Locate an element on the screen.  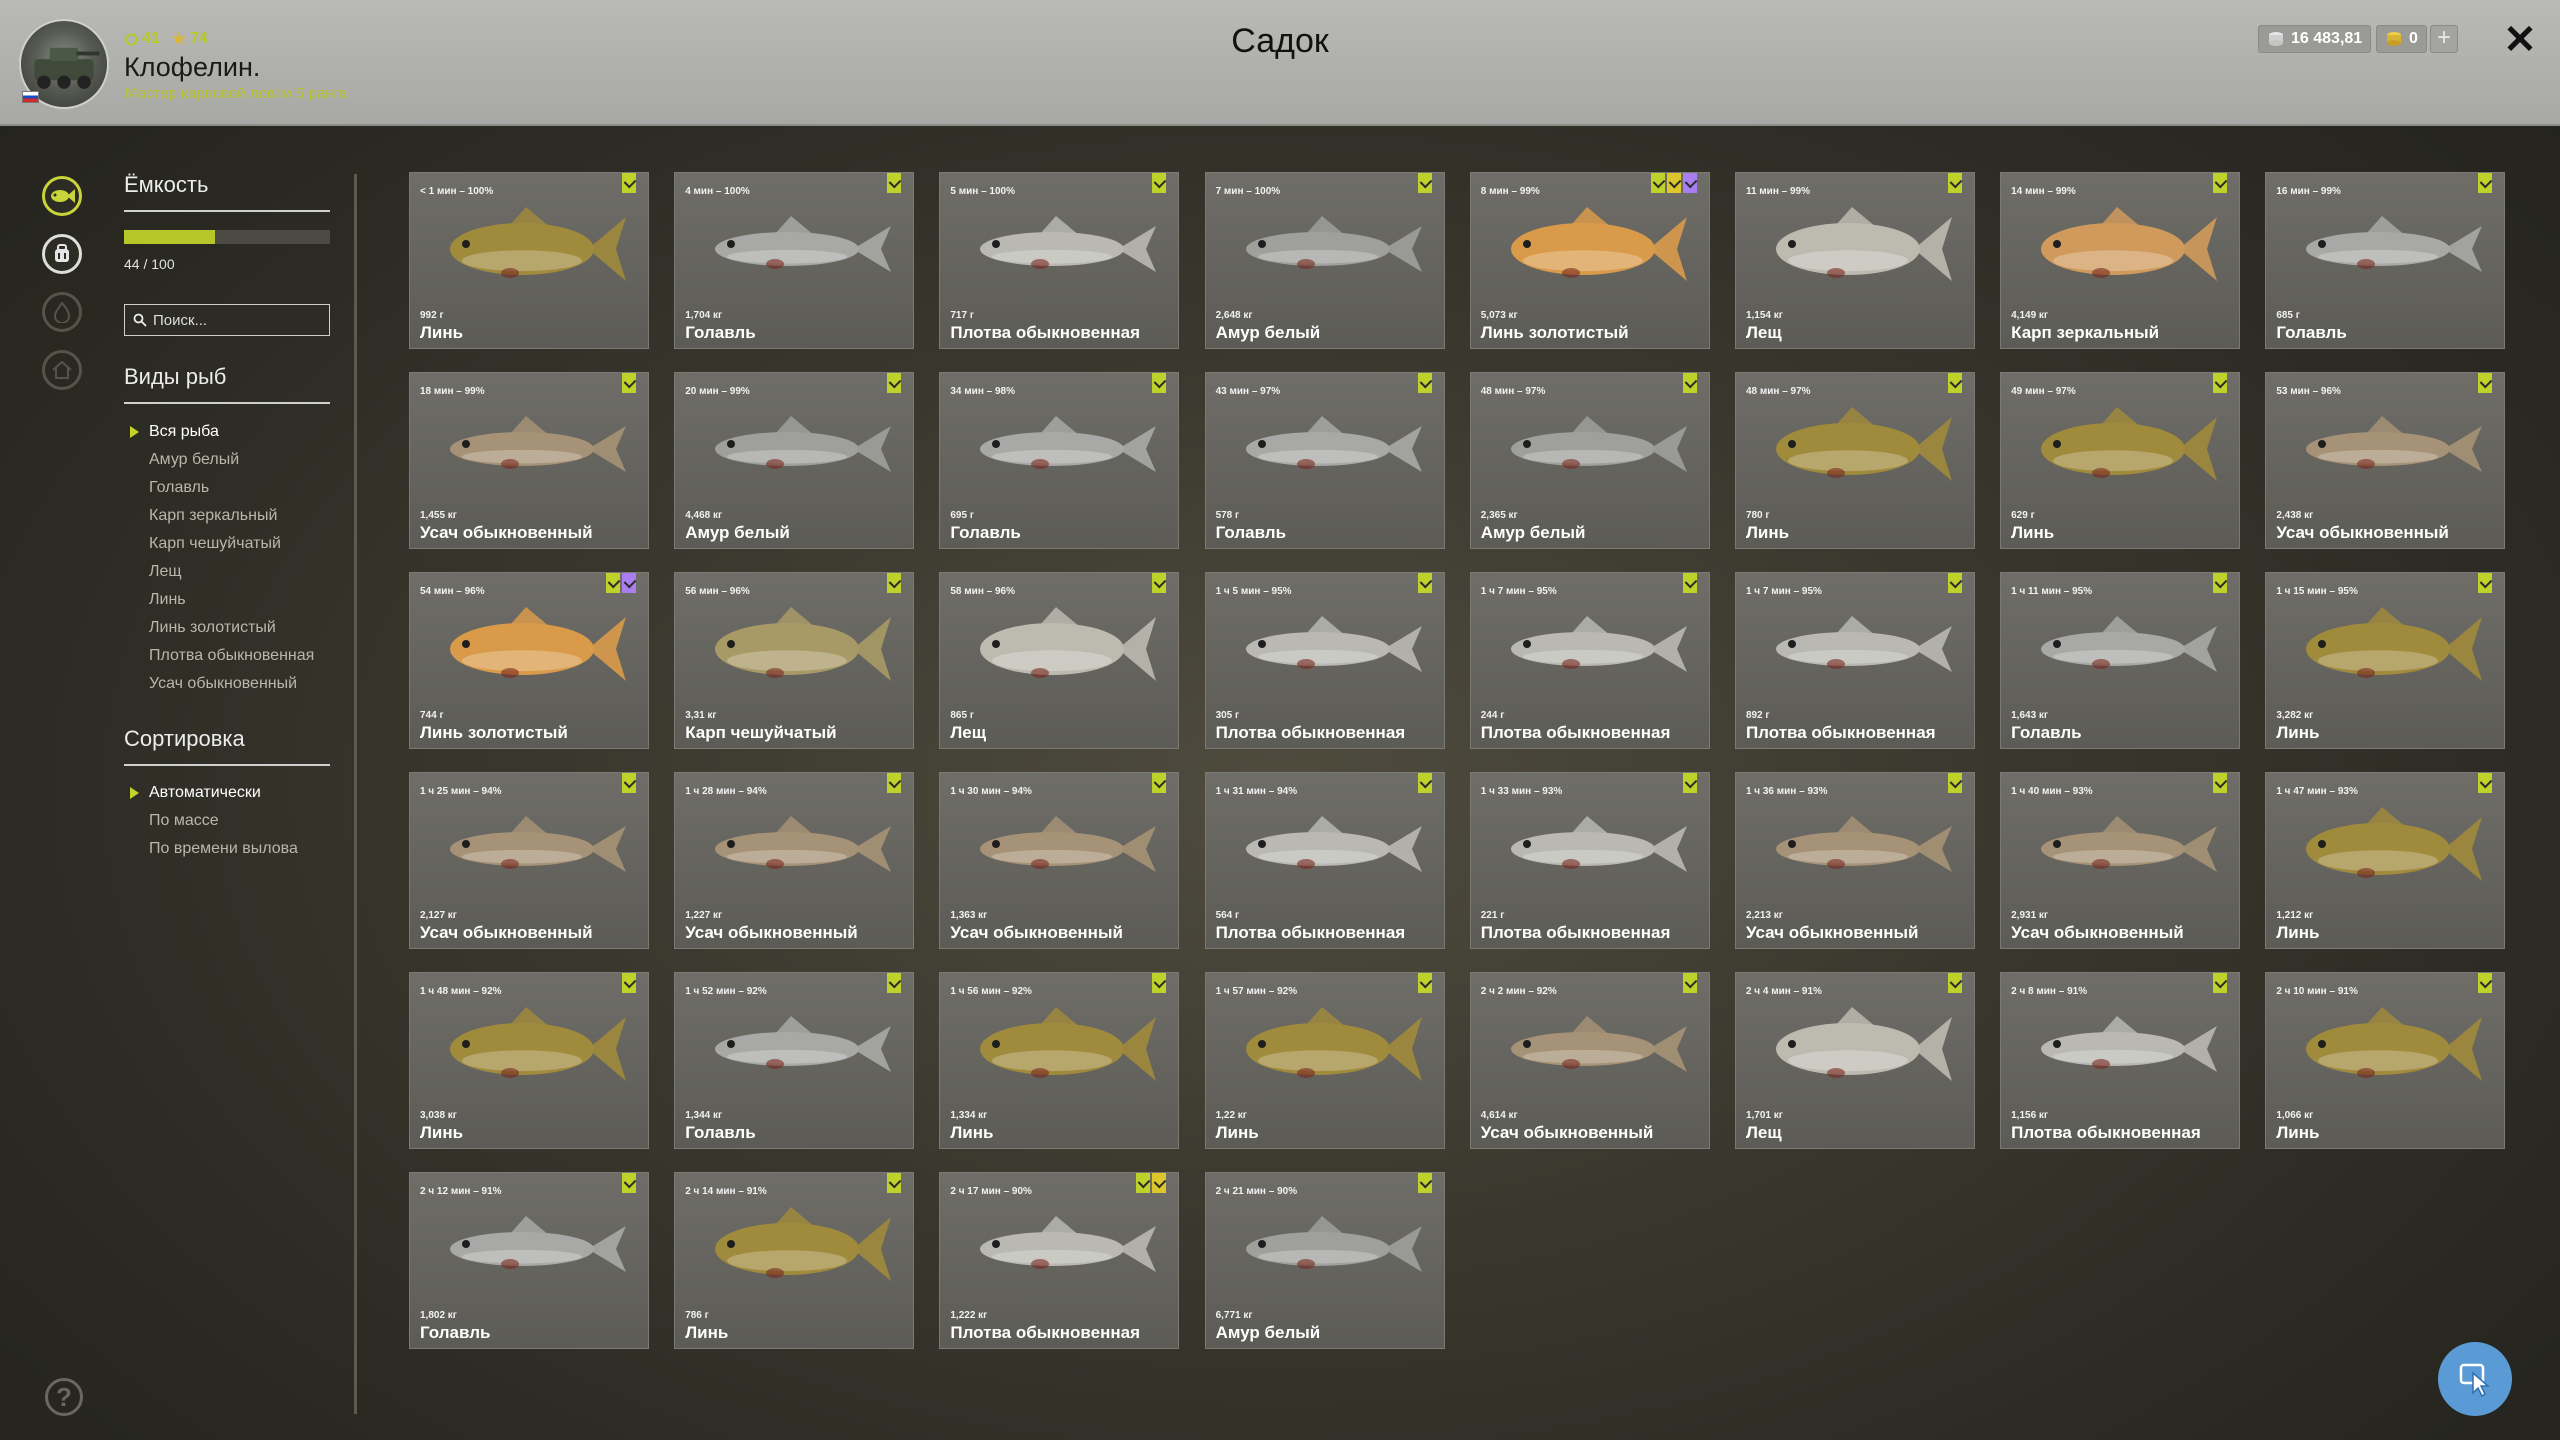
fish-weight: 244 г is located at coordinates (1492, 715).